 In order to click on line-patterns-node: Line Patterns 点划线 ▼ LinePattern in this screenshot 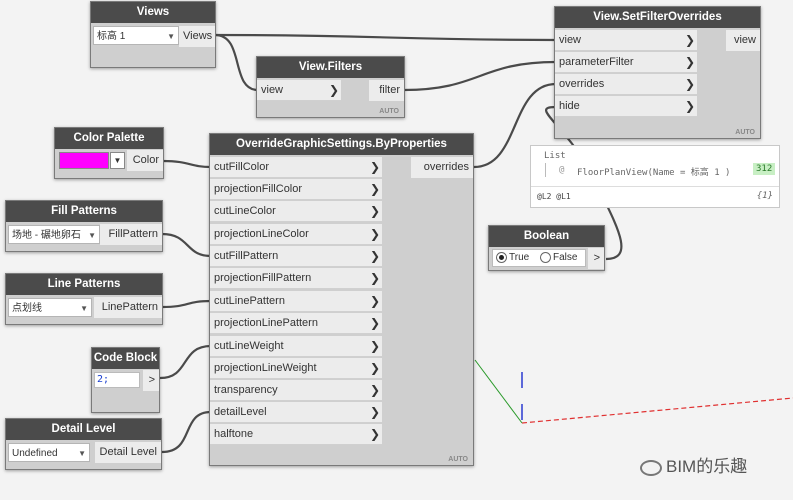, I will do `click(84, 299)`.